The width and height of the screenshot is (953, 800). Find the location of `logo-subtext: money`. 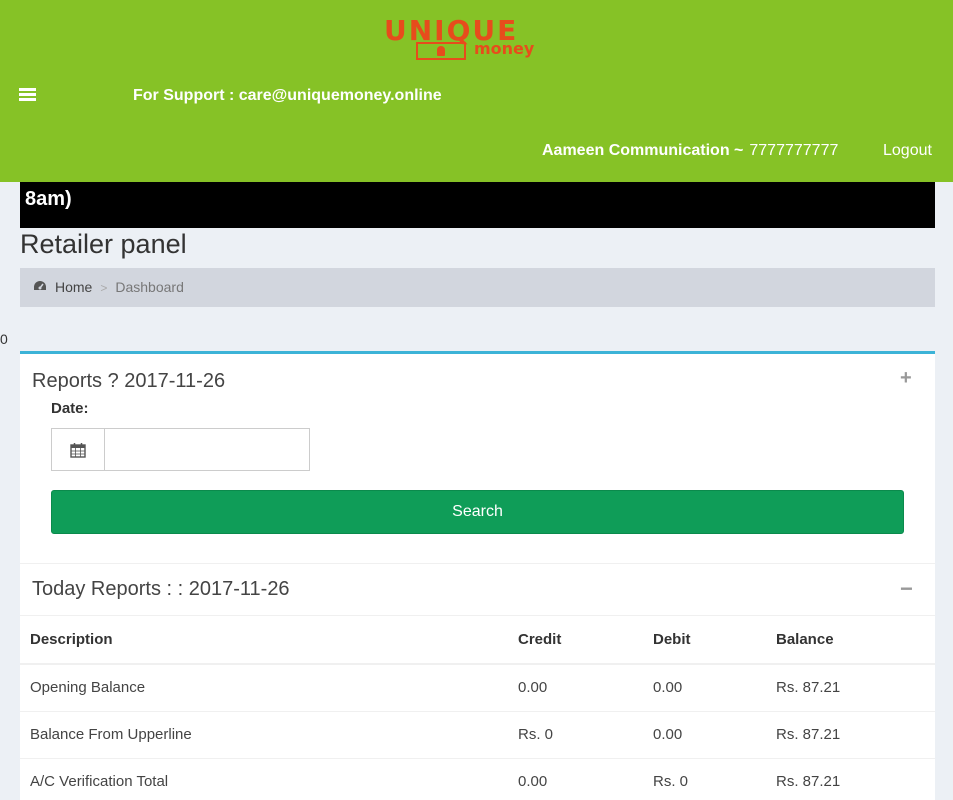

logo-subtext: money is located at coordinates (504, 48).